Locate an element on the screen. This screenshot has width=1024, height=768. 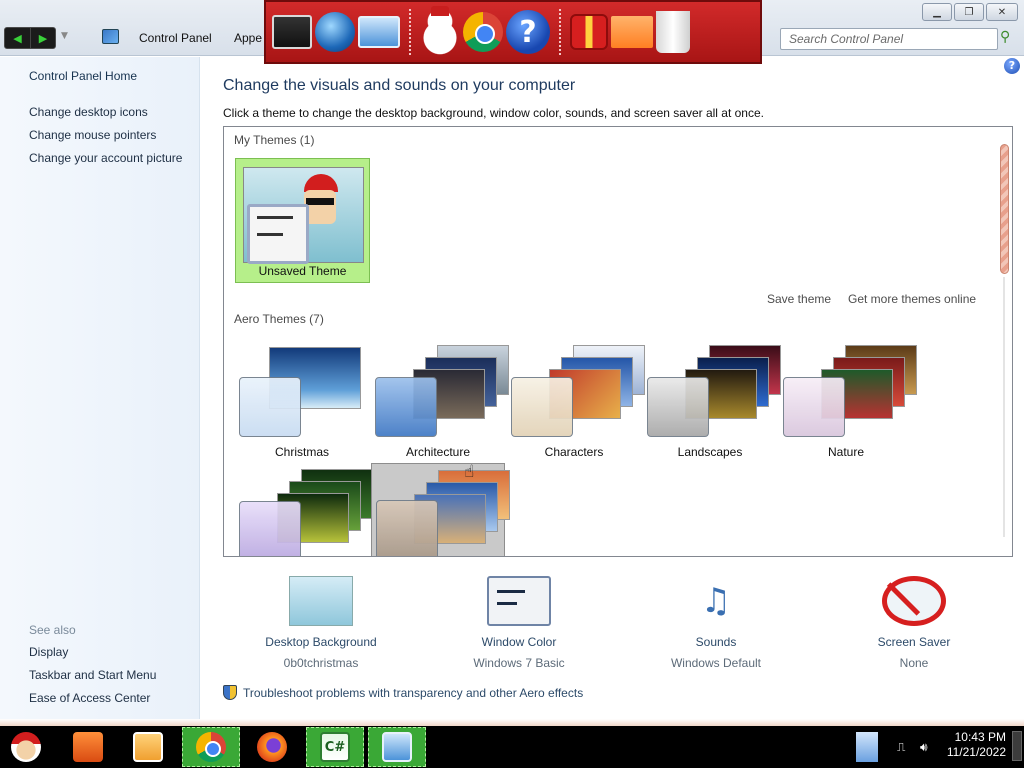
theme-nature: Nature is located at coordinates (848, 401).